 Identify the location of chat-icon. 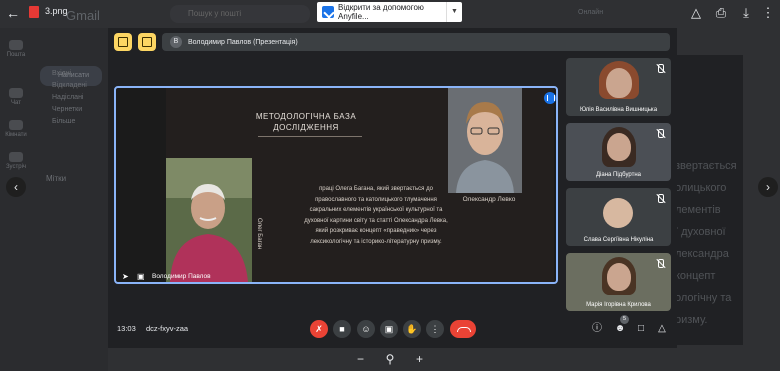
(16, 93).